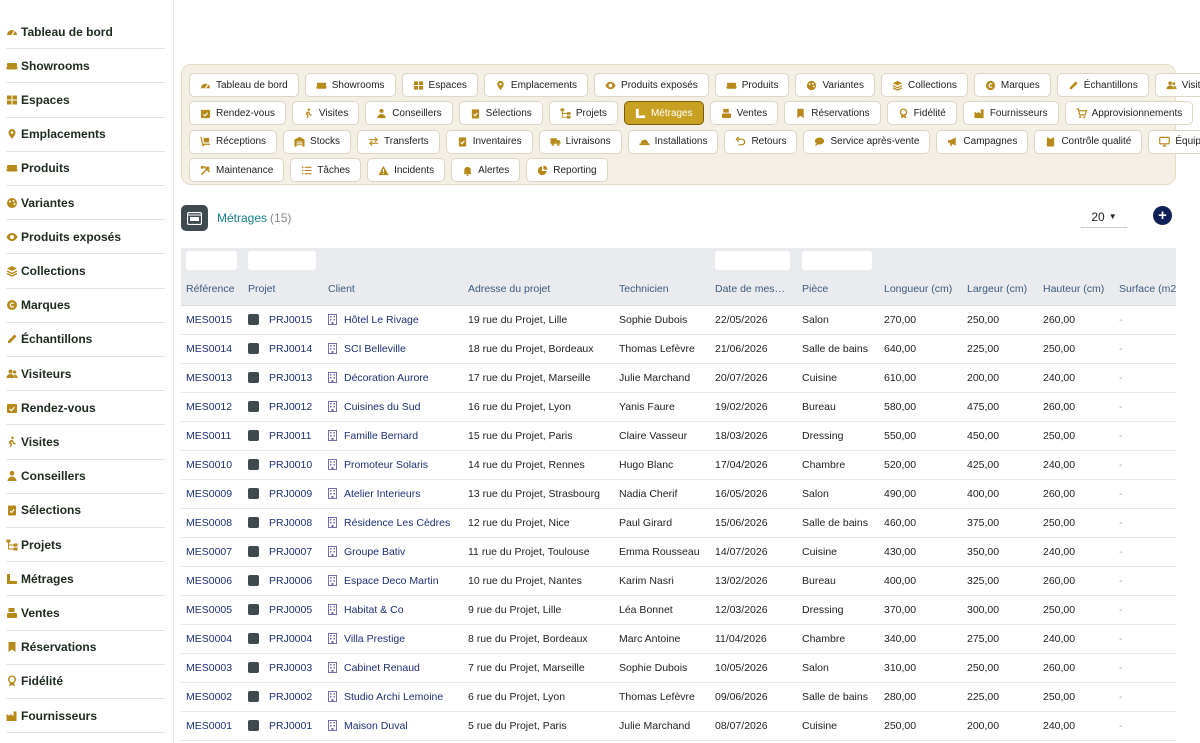  Describe the element at coordinates (210, 289) in the screenshot. I see `column-header-reference: Référence` at that location.